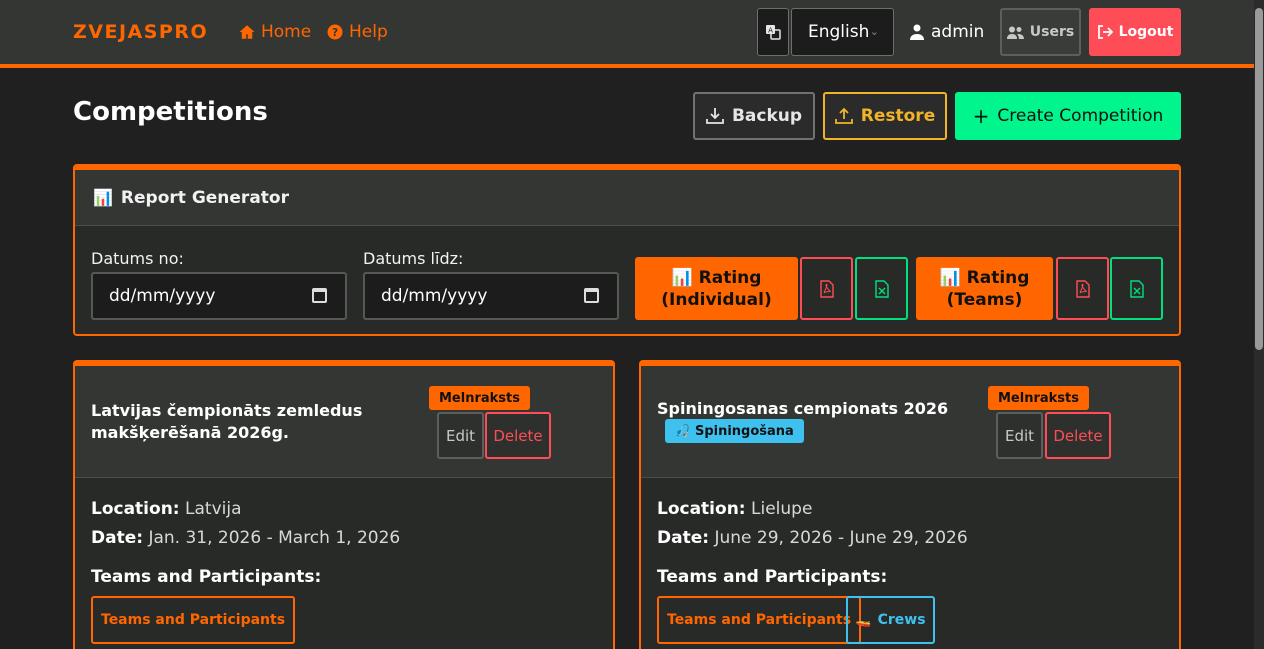  What do you see at coordinates (841, 538) in the screenshot?
I see `date-value: June 29, 2026 - June 29, 2026` at bounding box center [841, 538].